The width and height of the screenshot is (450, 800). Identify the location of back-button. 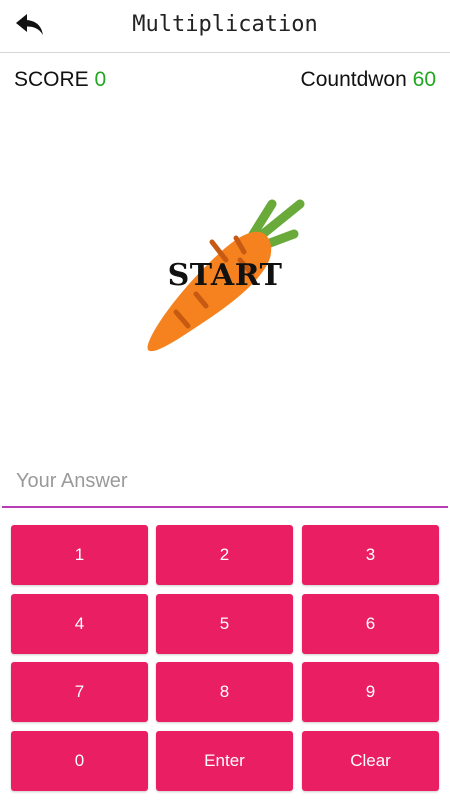
(30, 25).